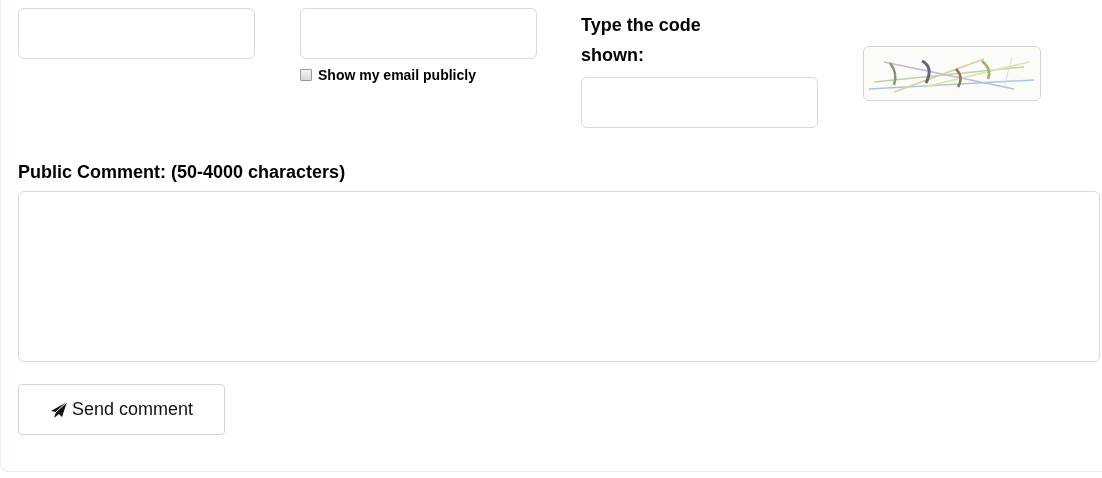 The image size is (1102, 478). Describe the element at coordinates (182, 172) in the screenshot. I see `comment-label: Public Comment: (50-4000 characters)` at that location.